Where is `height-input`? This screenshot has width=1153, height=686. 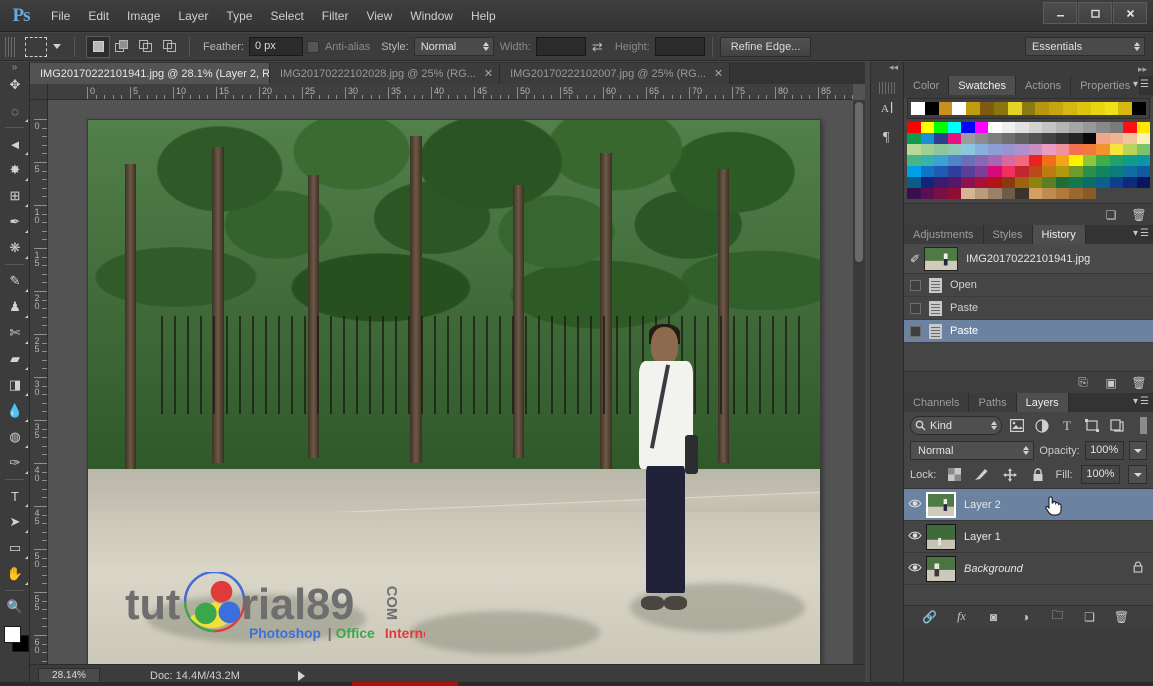
height-input is located at coordinates (679, 46).